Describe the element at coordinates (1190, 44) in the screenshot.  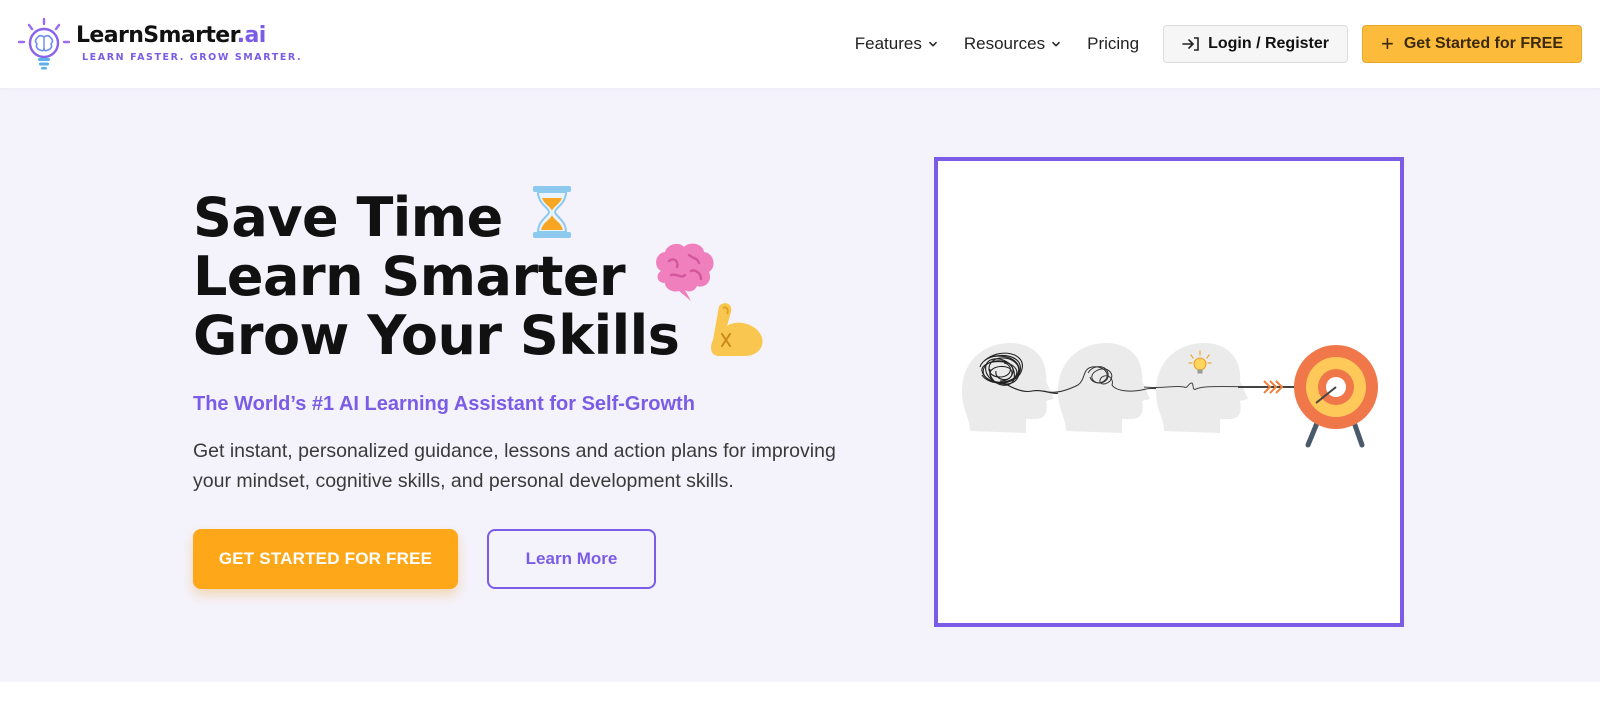
I see `login-arrow-icon` at that location.